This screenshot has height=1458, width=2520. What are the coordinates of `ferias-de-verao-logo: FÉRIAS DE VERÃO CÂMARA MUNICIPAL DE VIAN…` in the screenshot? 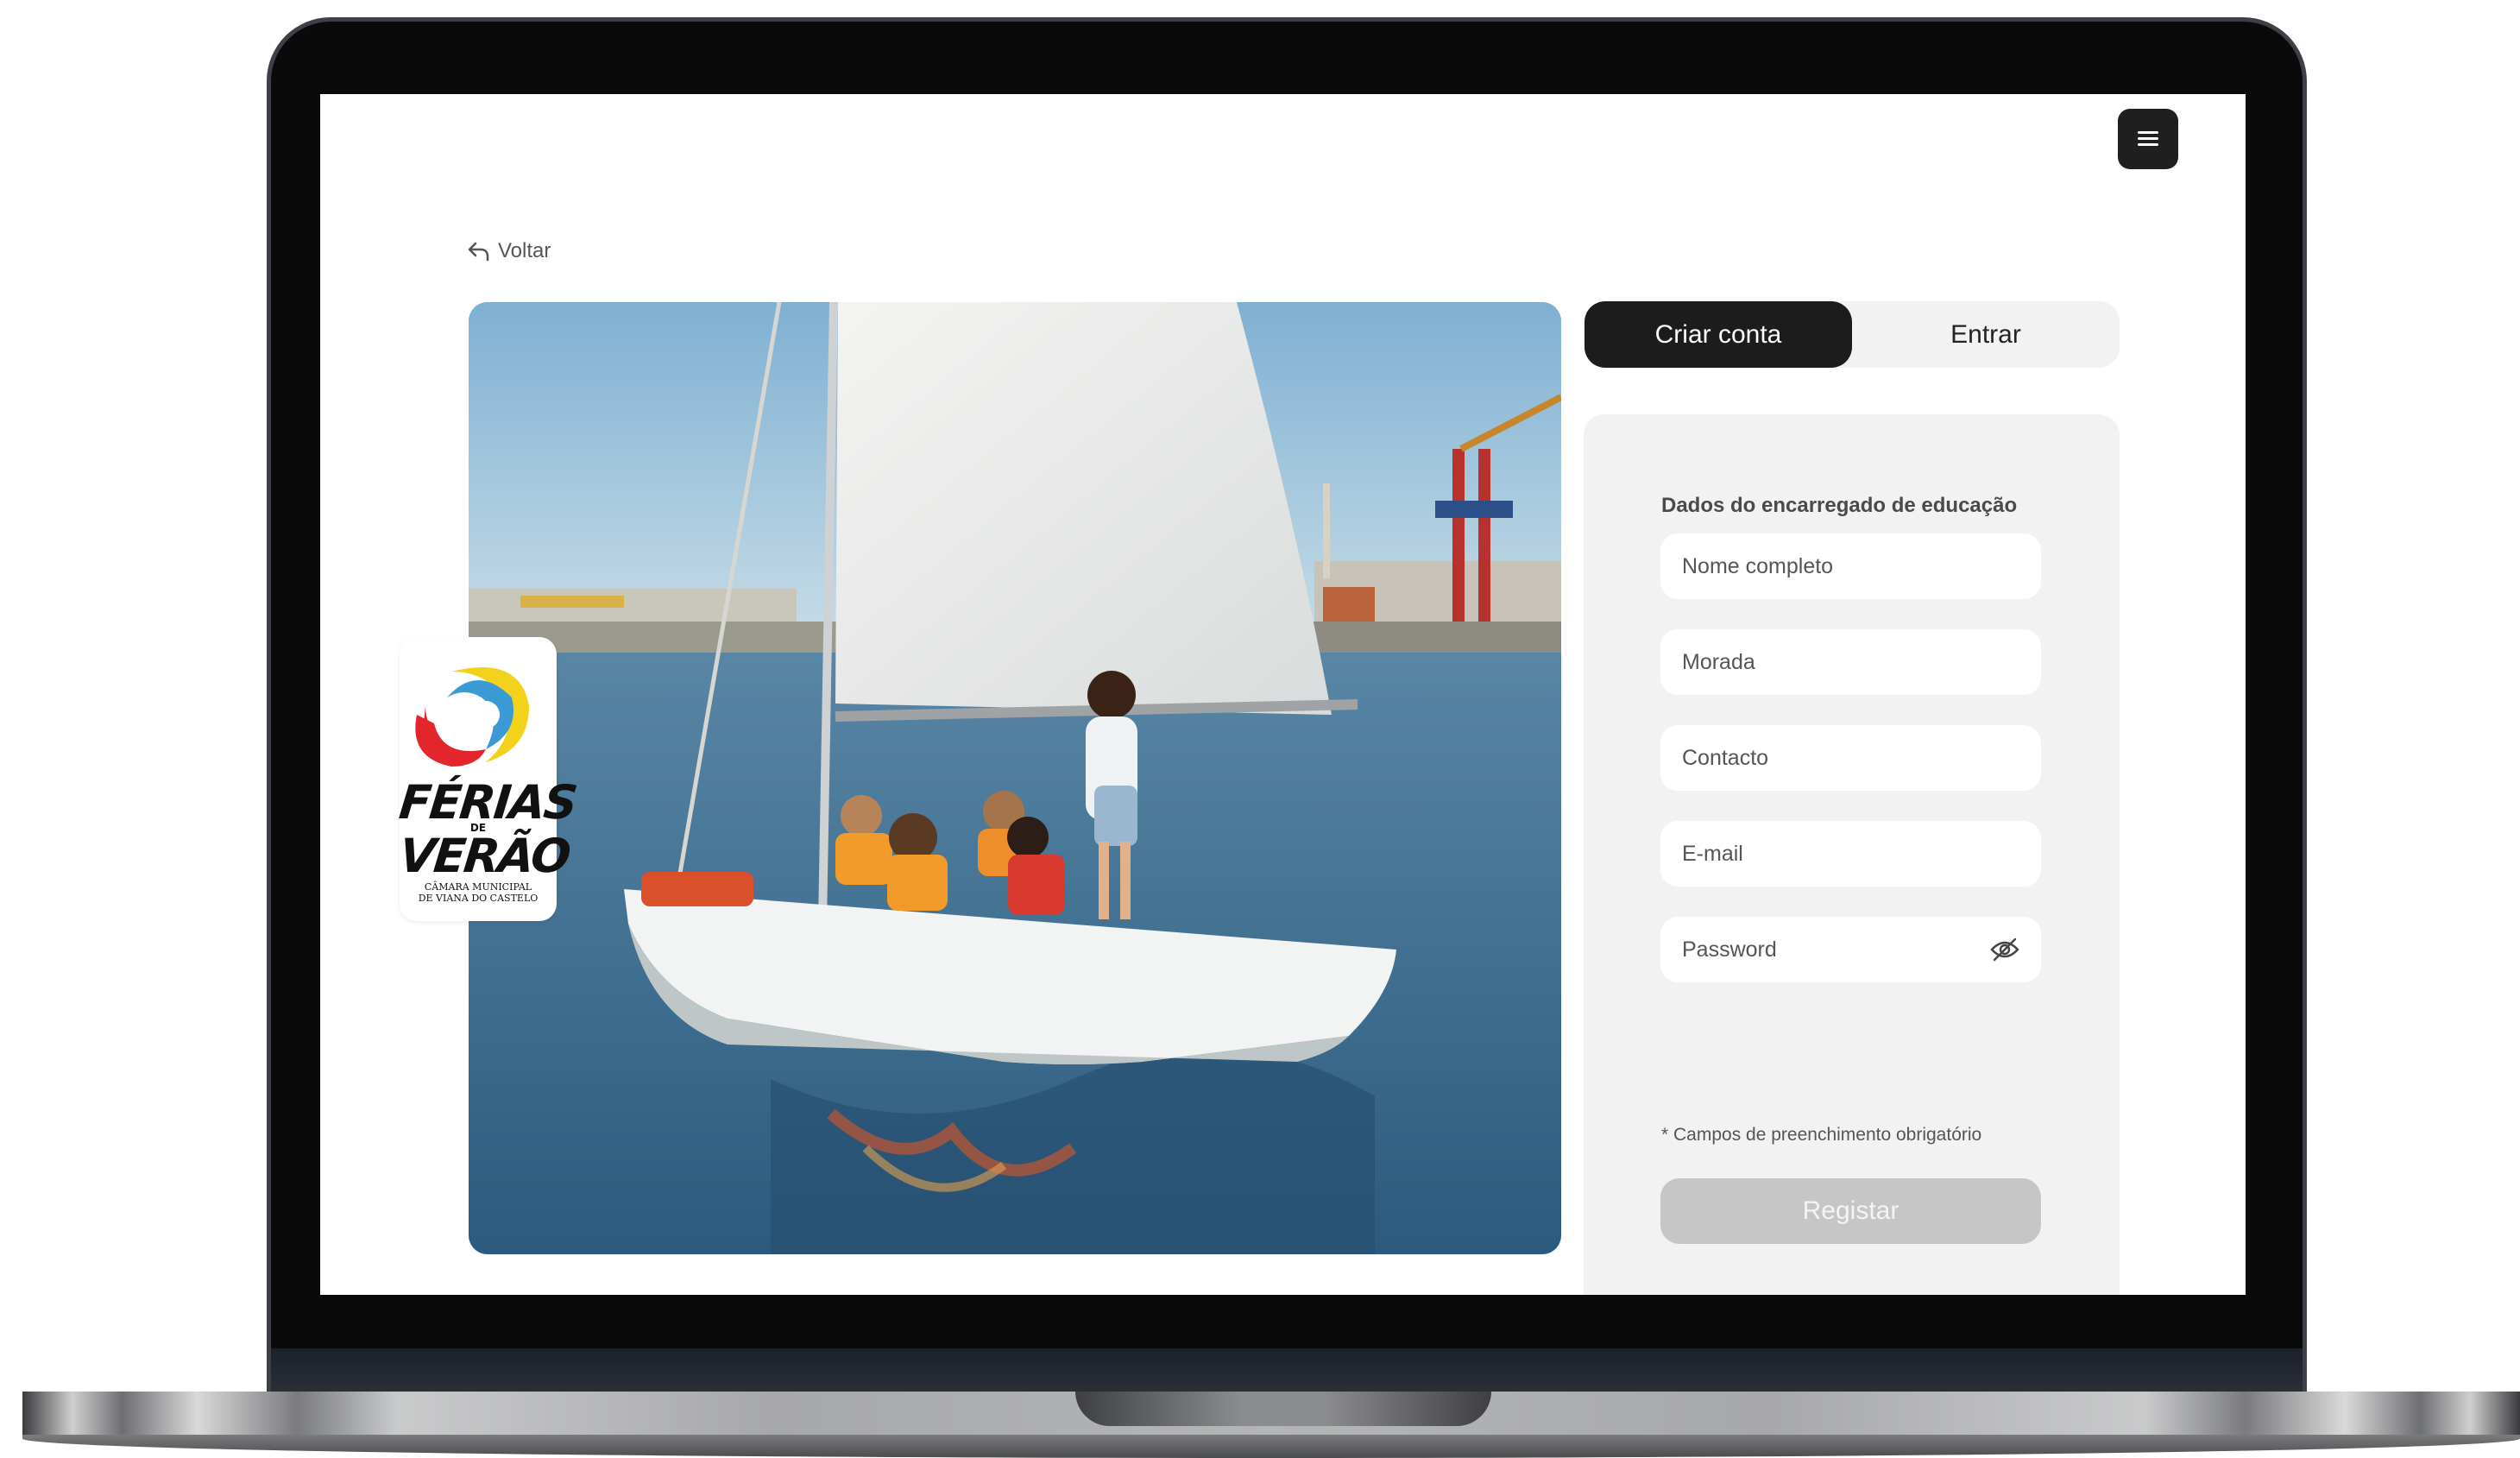 It's located at (487, 779).